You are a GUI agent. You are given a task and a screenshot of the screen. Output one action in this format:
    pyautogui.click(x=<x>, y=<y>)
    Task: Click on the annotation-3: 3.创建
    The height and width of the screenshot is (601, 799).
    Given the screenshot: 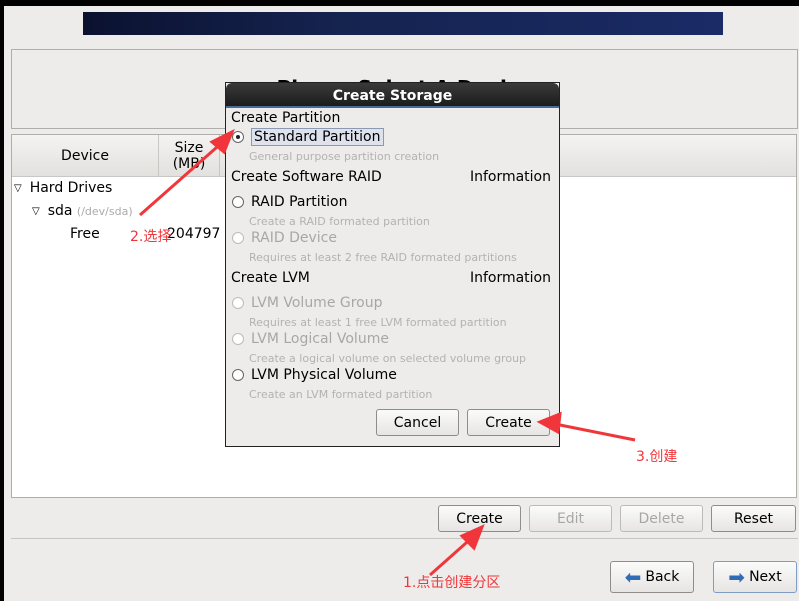 What is the action you would take?
    pyautogui.click(x=657, y=457)
    